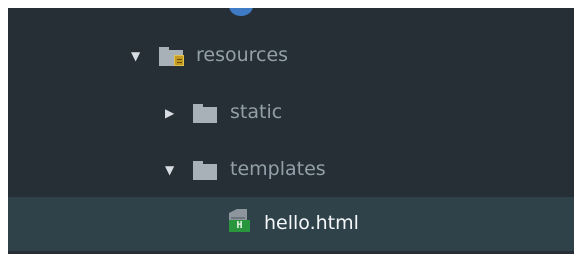  What do you see at coordinates (278, 169) in the screenshot?
I see `tree-label-templates: templates` at bounding box center [278, 169].